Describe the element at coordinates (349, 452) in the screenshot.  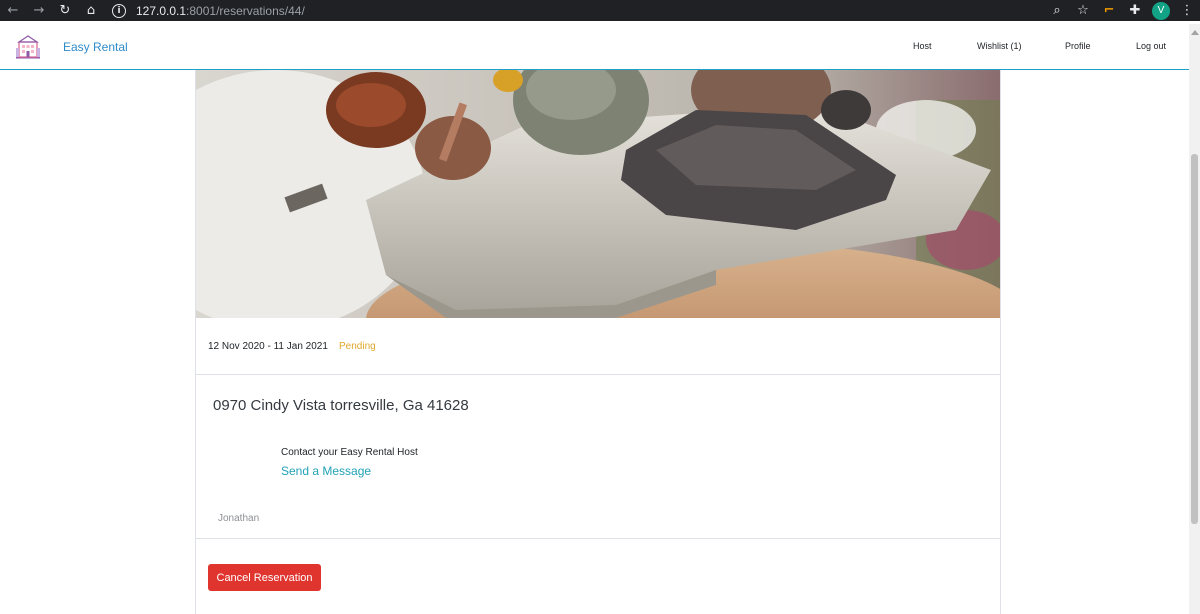
I see `contact-host-label: Contact your Easy Rental Host` at that location.